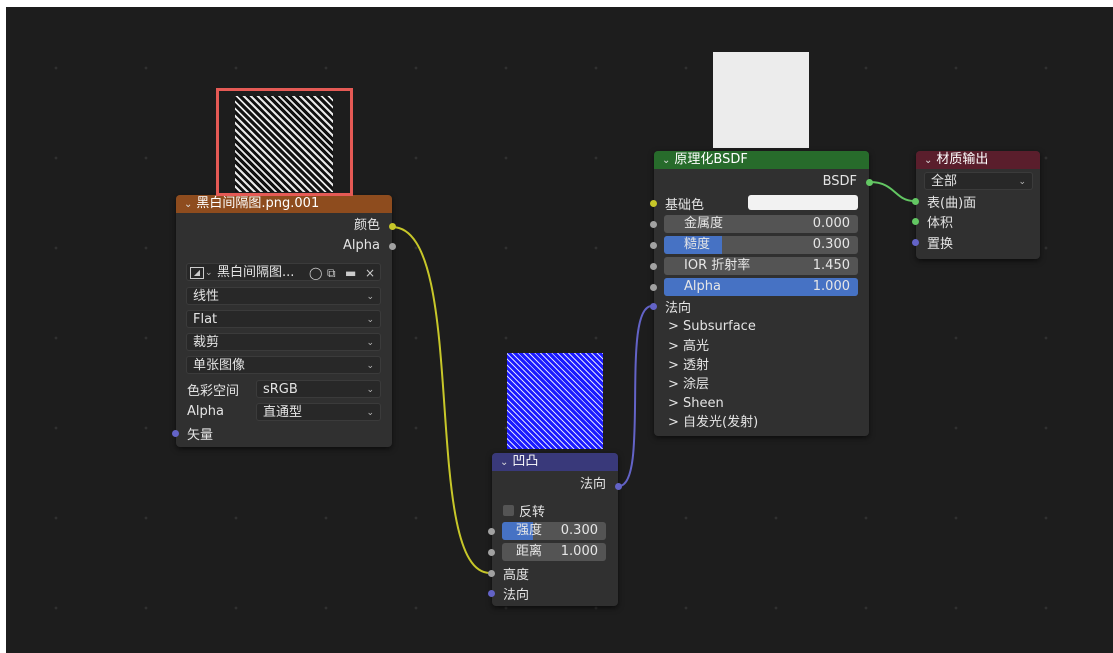  Describe the element at coordinates (350, 273) in the screenshot. I see `open-folder-icon: ▬` at that location.